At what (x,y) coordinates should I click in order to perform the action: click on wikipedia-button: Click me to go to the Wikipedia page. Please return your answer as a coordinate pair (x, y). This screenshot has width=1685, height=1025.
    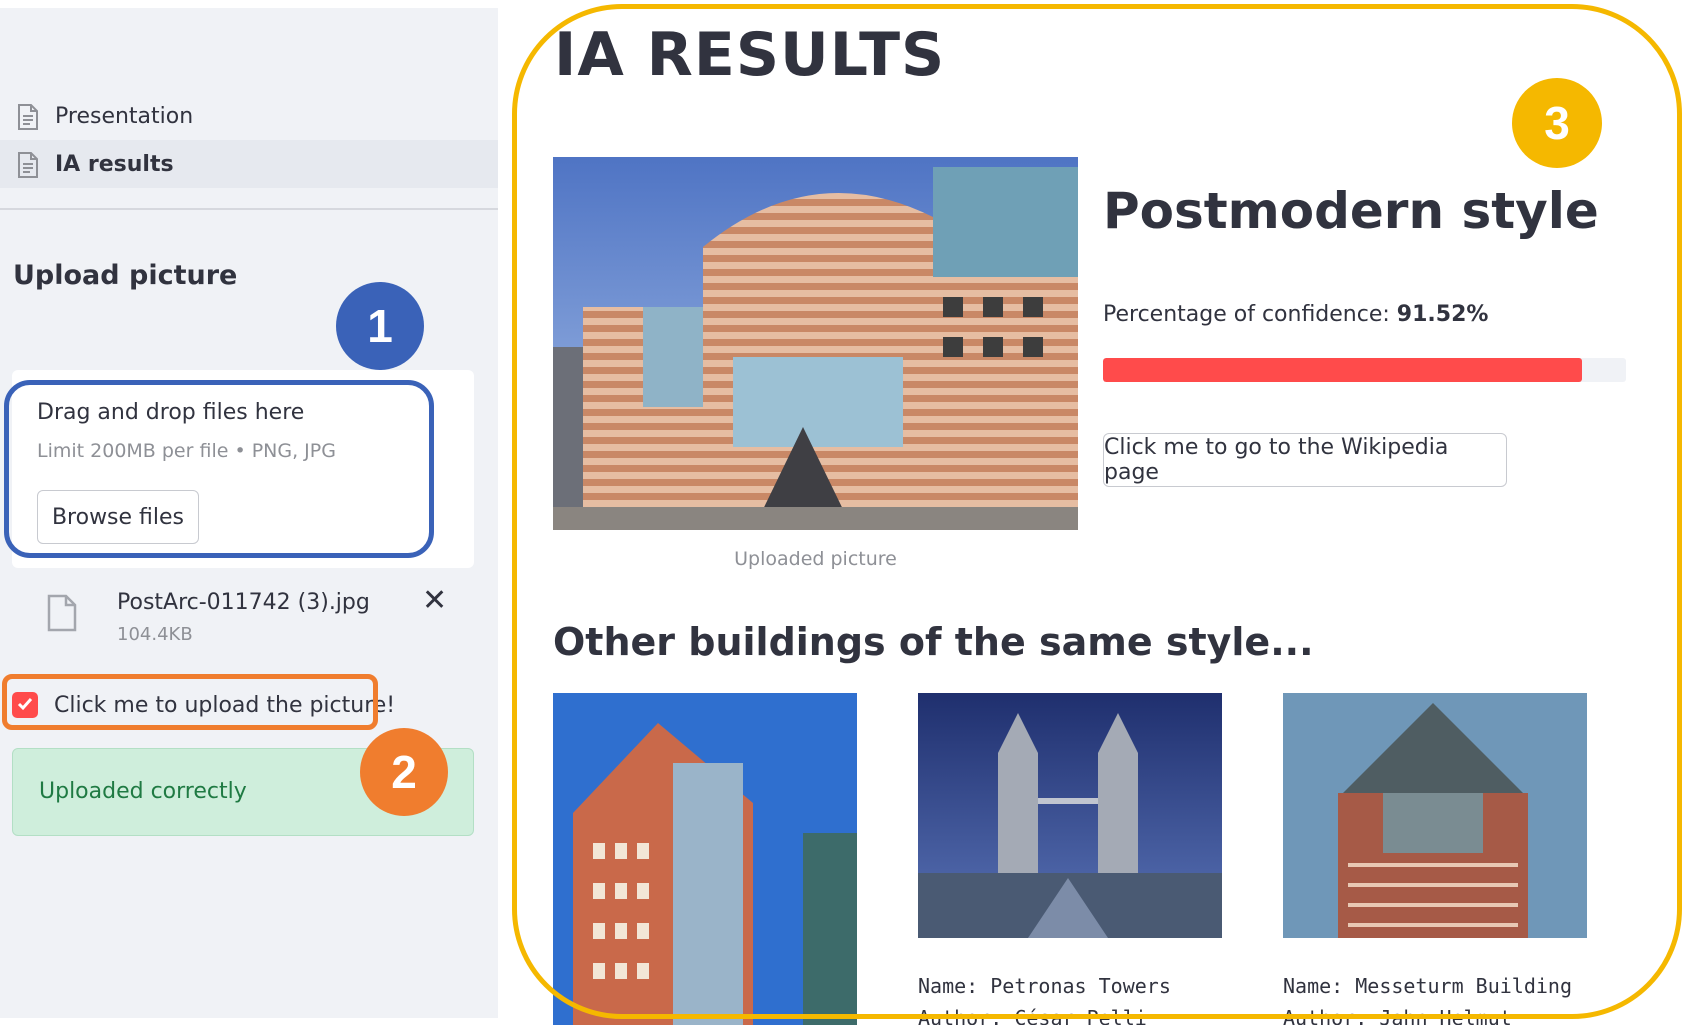
    Looking at the image, I should click on (1305, 460).